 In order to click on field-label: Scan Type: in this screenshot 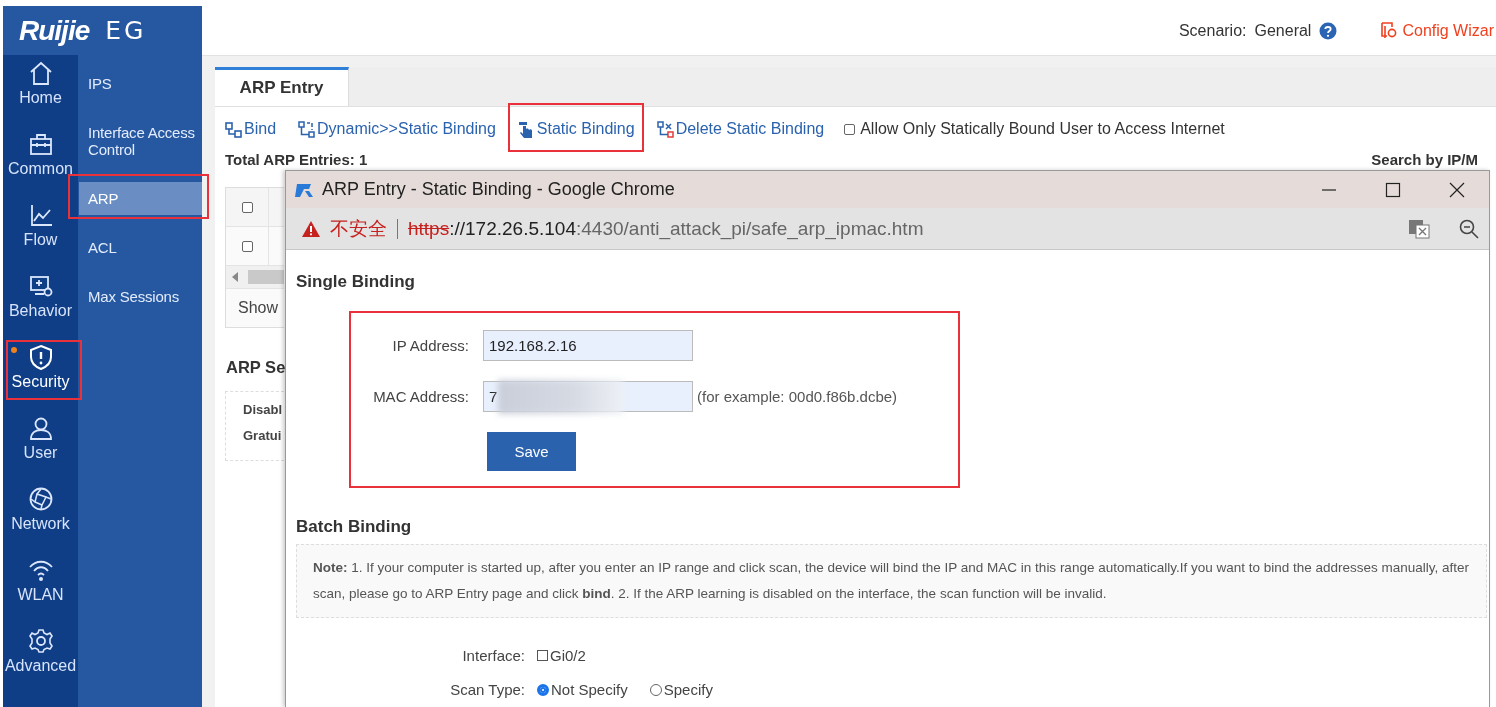, I will do `click(487, 689)`.